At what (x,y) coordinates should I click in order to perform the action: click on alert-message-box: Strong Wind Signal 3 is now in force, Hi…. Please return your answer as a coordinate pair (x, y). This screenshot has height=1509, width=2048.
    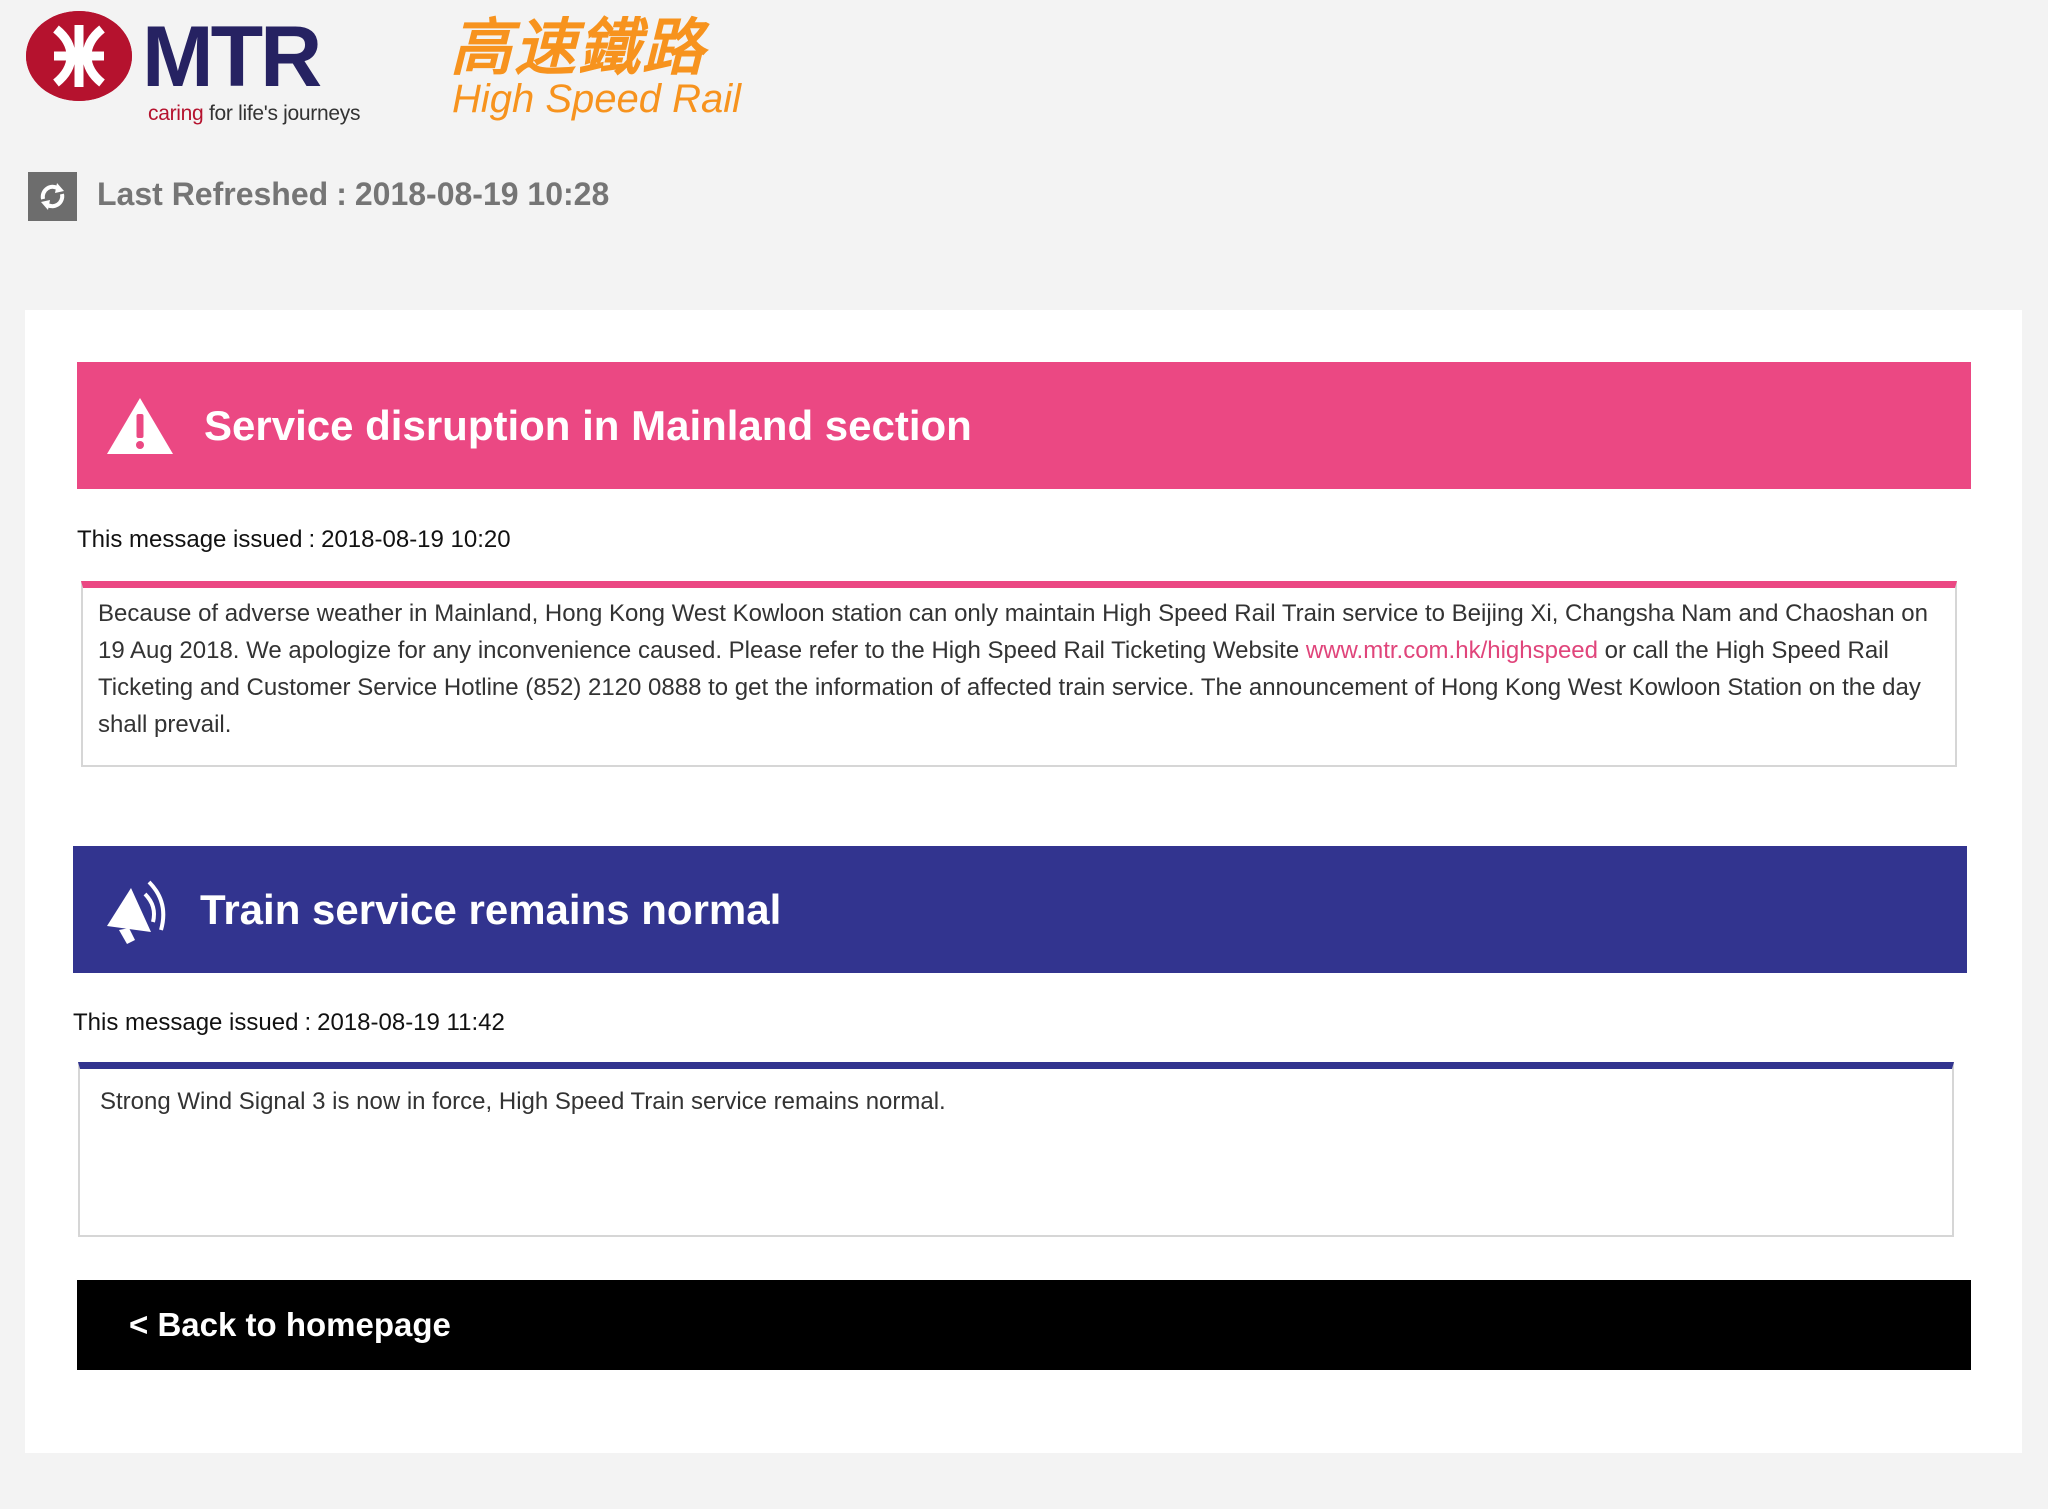
    Looking at the image, I should click on (1016, 1149).